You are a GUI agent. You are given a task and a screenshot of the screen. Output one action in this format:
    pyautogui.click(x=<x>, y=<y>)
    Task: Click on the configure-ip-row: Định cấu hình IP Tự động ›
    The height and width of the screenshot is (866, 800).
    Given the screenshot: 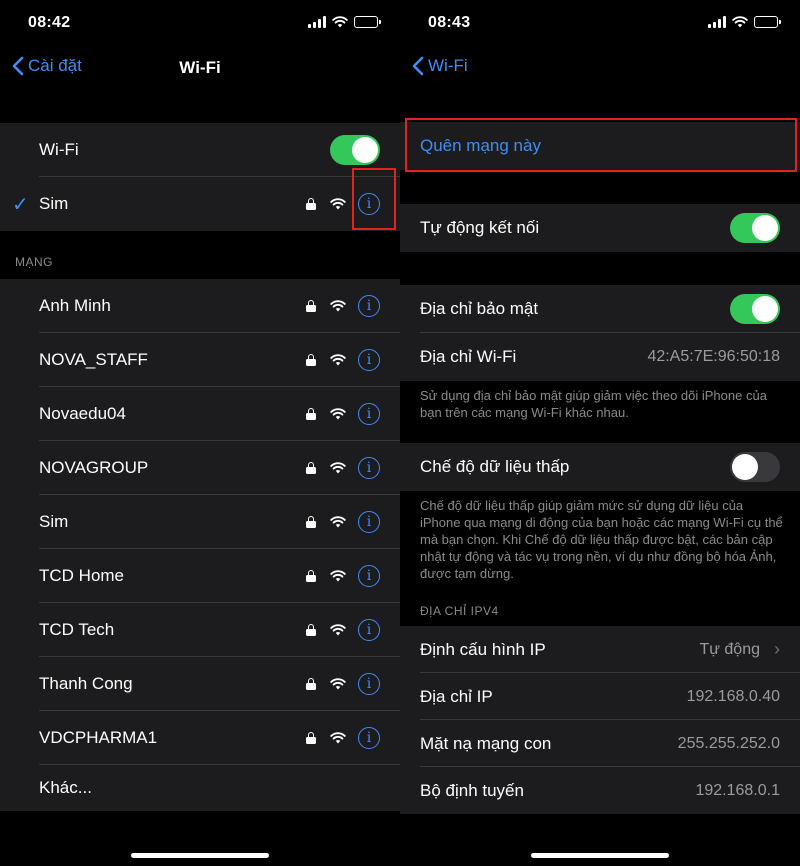 What is the action you would take?
    pyautogui.click(x=600, y=649)
    